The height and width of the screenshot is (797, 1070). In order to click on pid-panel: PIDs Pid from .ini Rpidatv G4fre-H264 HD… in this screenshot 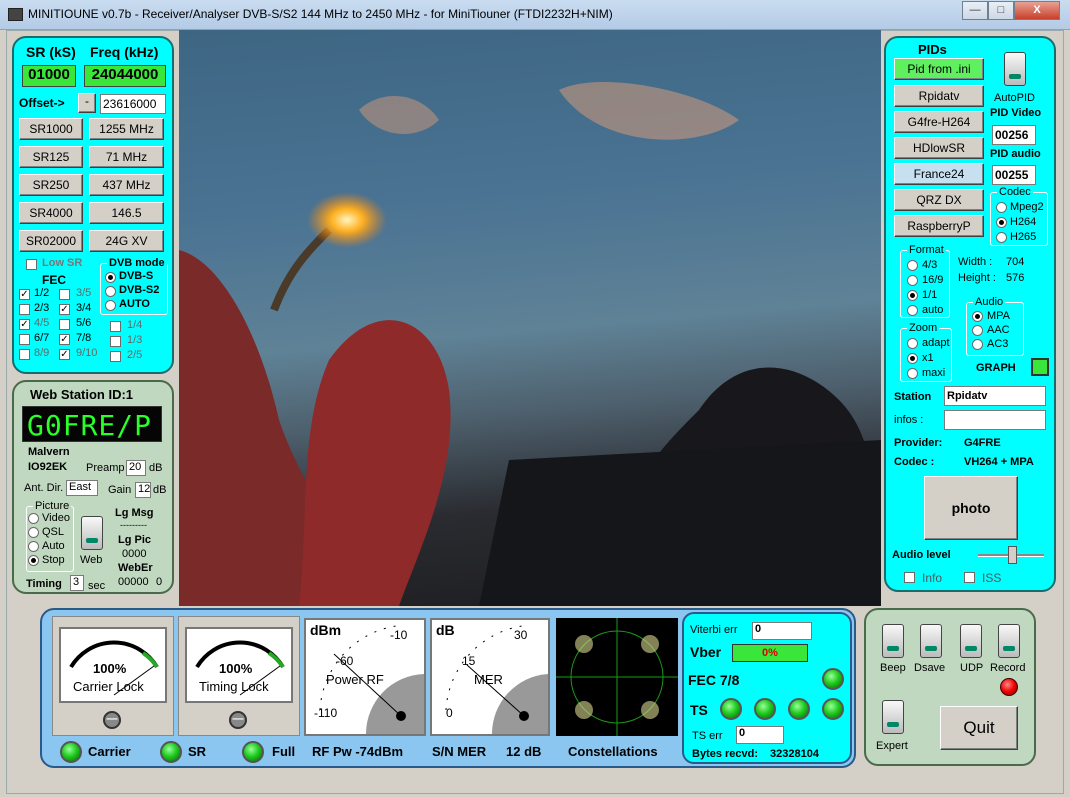, I will do `click(970, 314)`.